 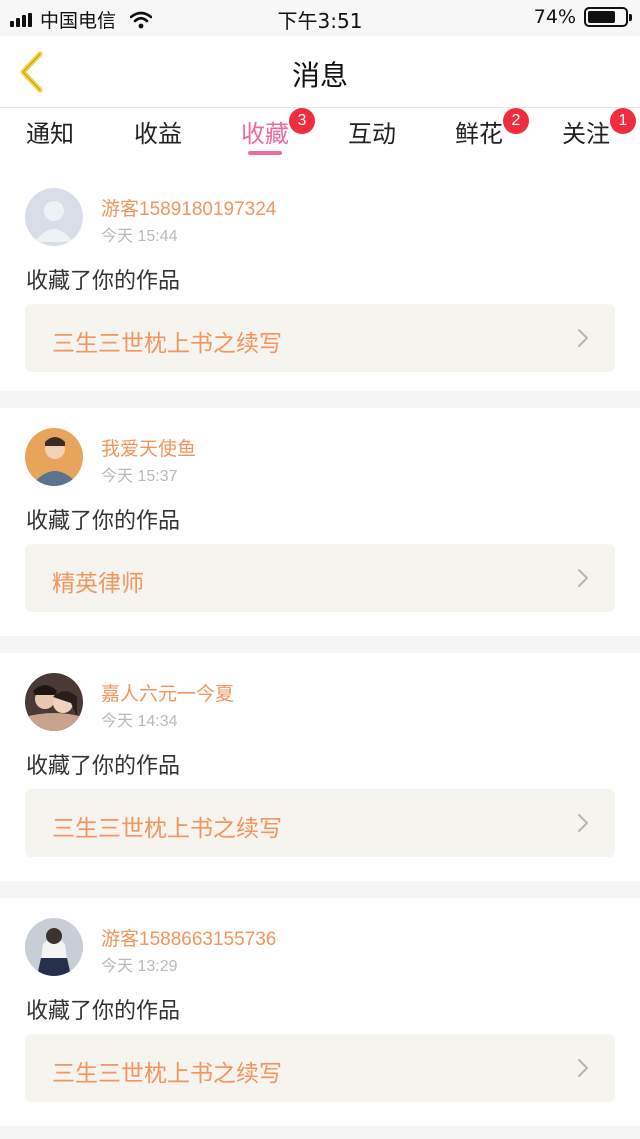 I want to click on timestamp: 今天 13:29, so click(x=139, y=966).